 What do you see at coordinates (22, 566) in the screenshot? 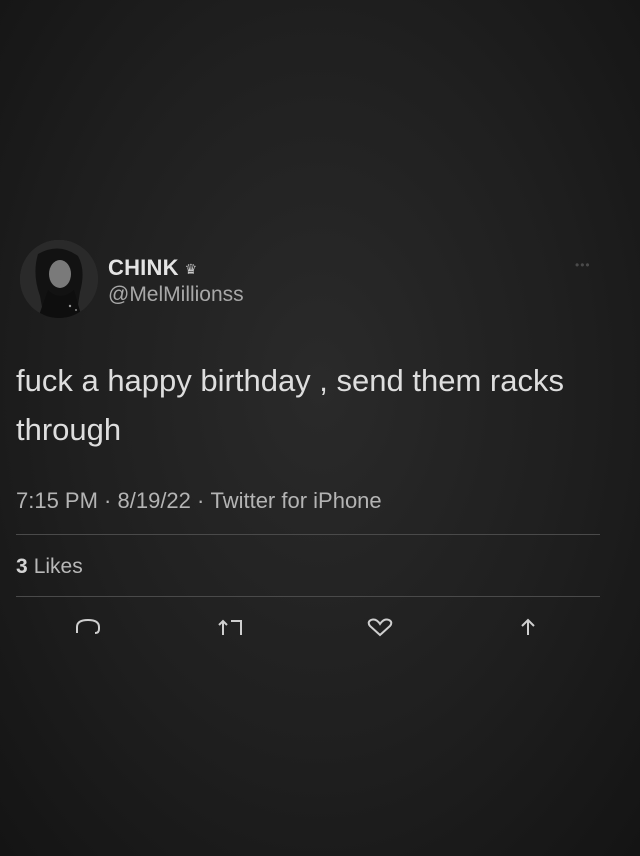
I see `likes-count: 3` at bounding box center [22, 566].